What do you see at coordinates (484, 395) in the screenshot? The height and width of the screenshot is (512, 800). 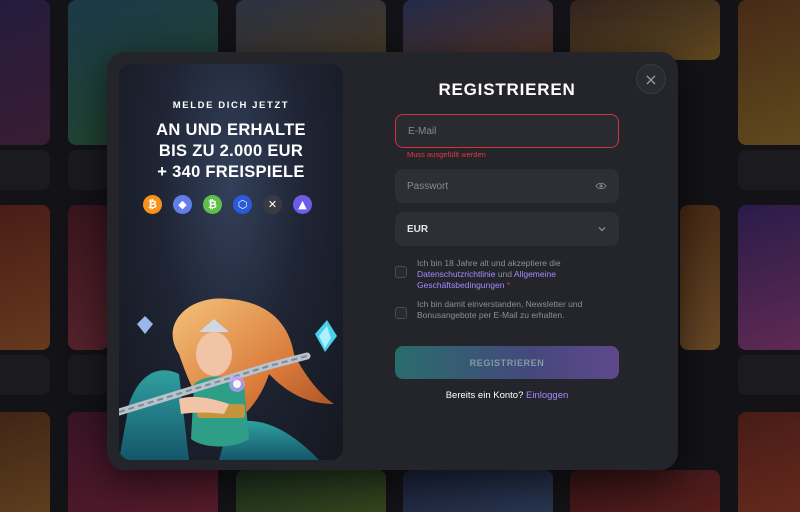 I see `login-prompt: Bereits ein Konto?` at bounding box center [484, 395].